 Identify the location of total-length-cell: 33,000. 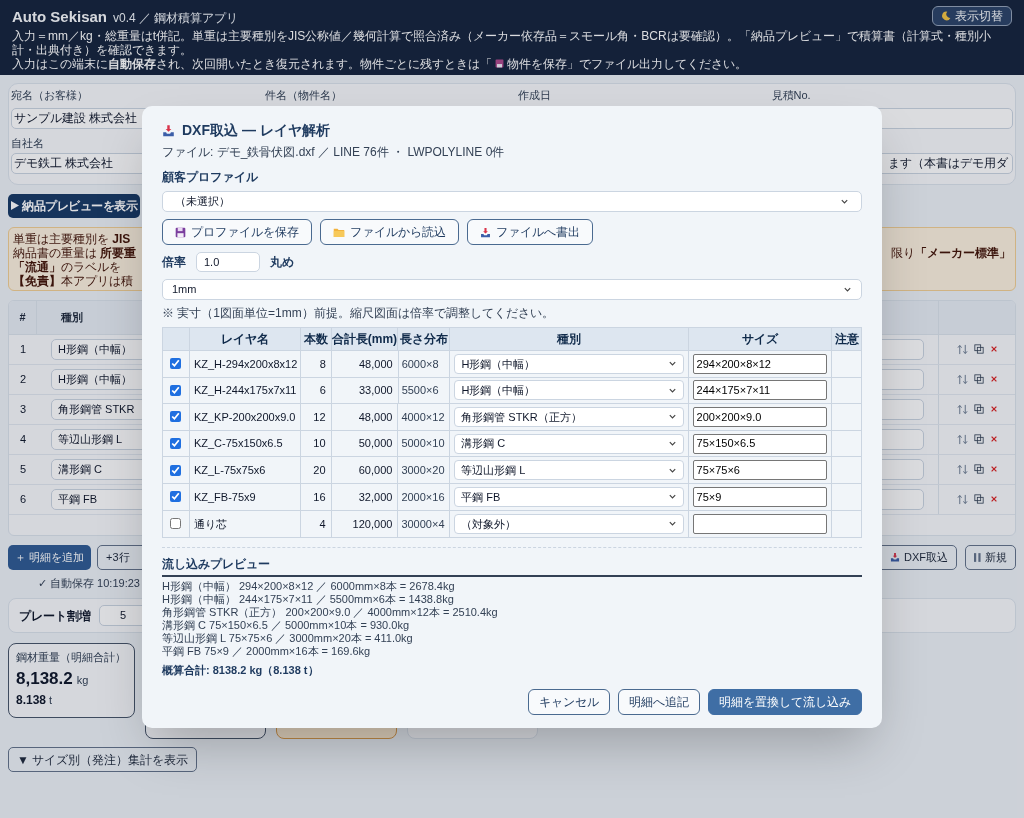
(365, 390).